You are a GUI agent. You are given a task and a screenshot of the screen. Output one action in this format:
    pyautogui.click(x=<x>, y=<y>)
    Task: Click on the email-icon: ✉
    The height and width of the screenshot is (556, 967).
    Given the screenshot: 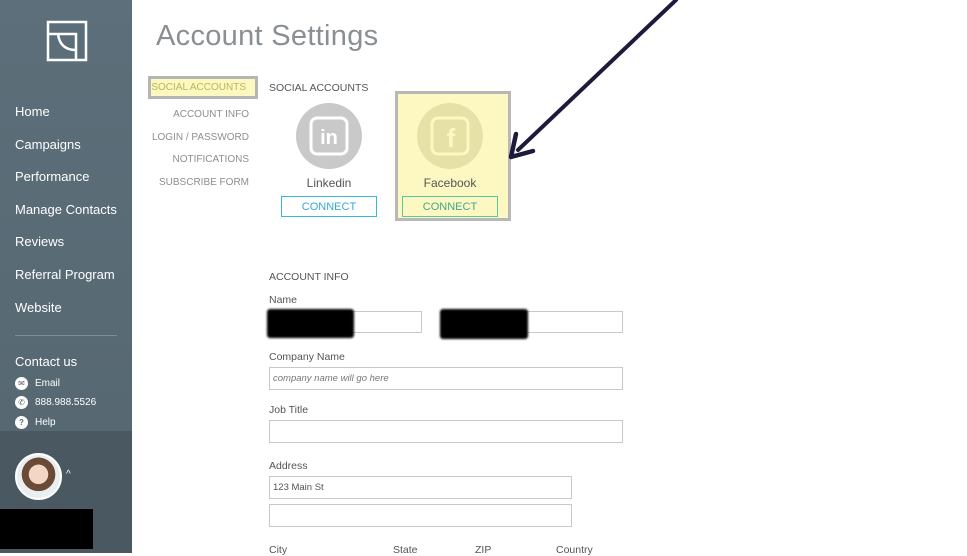 What is the action you would take?
    pyautogui.click(x=21, y=383)
    